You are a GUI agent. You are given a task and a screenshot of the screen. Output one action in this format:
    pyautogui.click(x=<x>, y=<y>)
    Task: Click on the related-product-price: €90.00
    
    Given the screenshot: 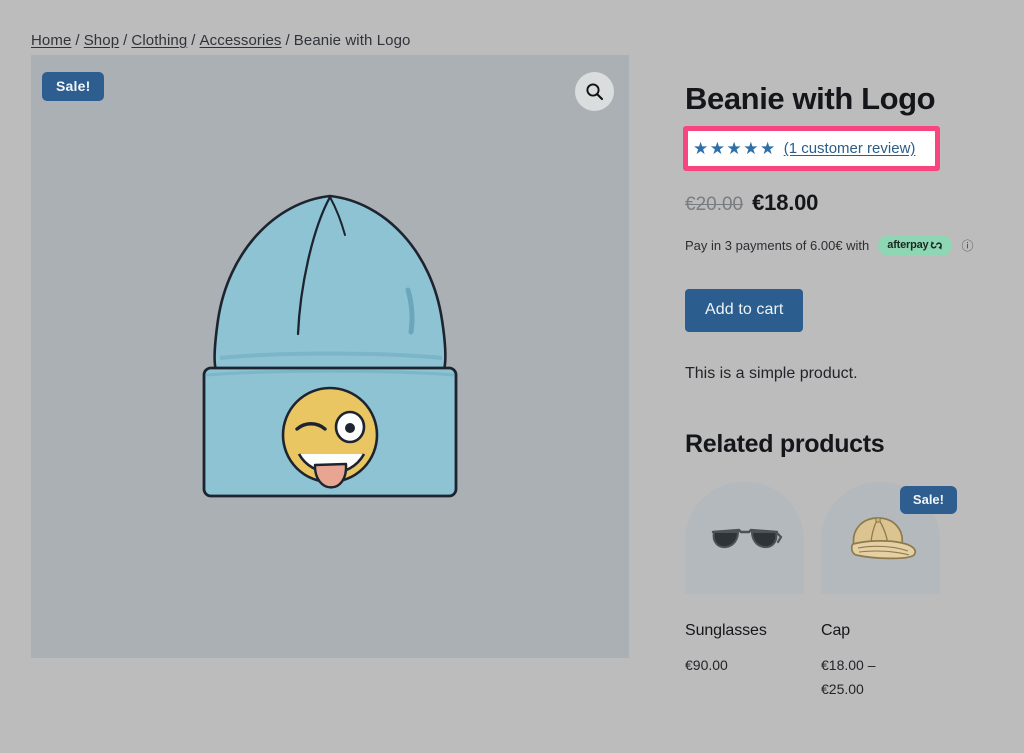 What is the action you would take?
    pyautogui.click(x=706, y=665)
    